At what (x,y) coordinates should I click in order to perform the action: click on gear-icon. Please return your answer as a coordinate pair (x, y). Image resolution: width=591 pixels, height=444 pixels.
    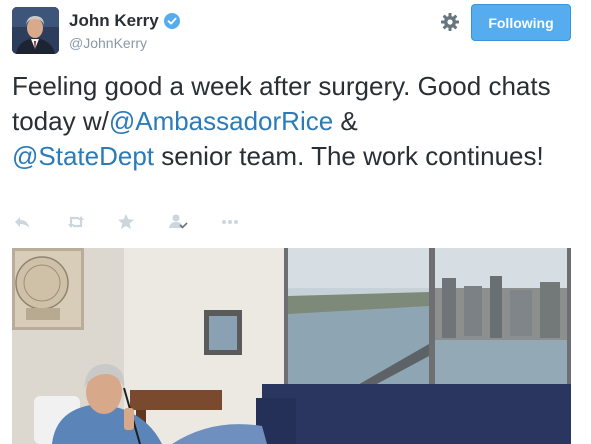
    Looking at the image, I should click on (450, 22).